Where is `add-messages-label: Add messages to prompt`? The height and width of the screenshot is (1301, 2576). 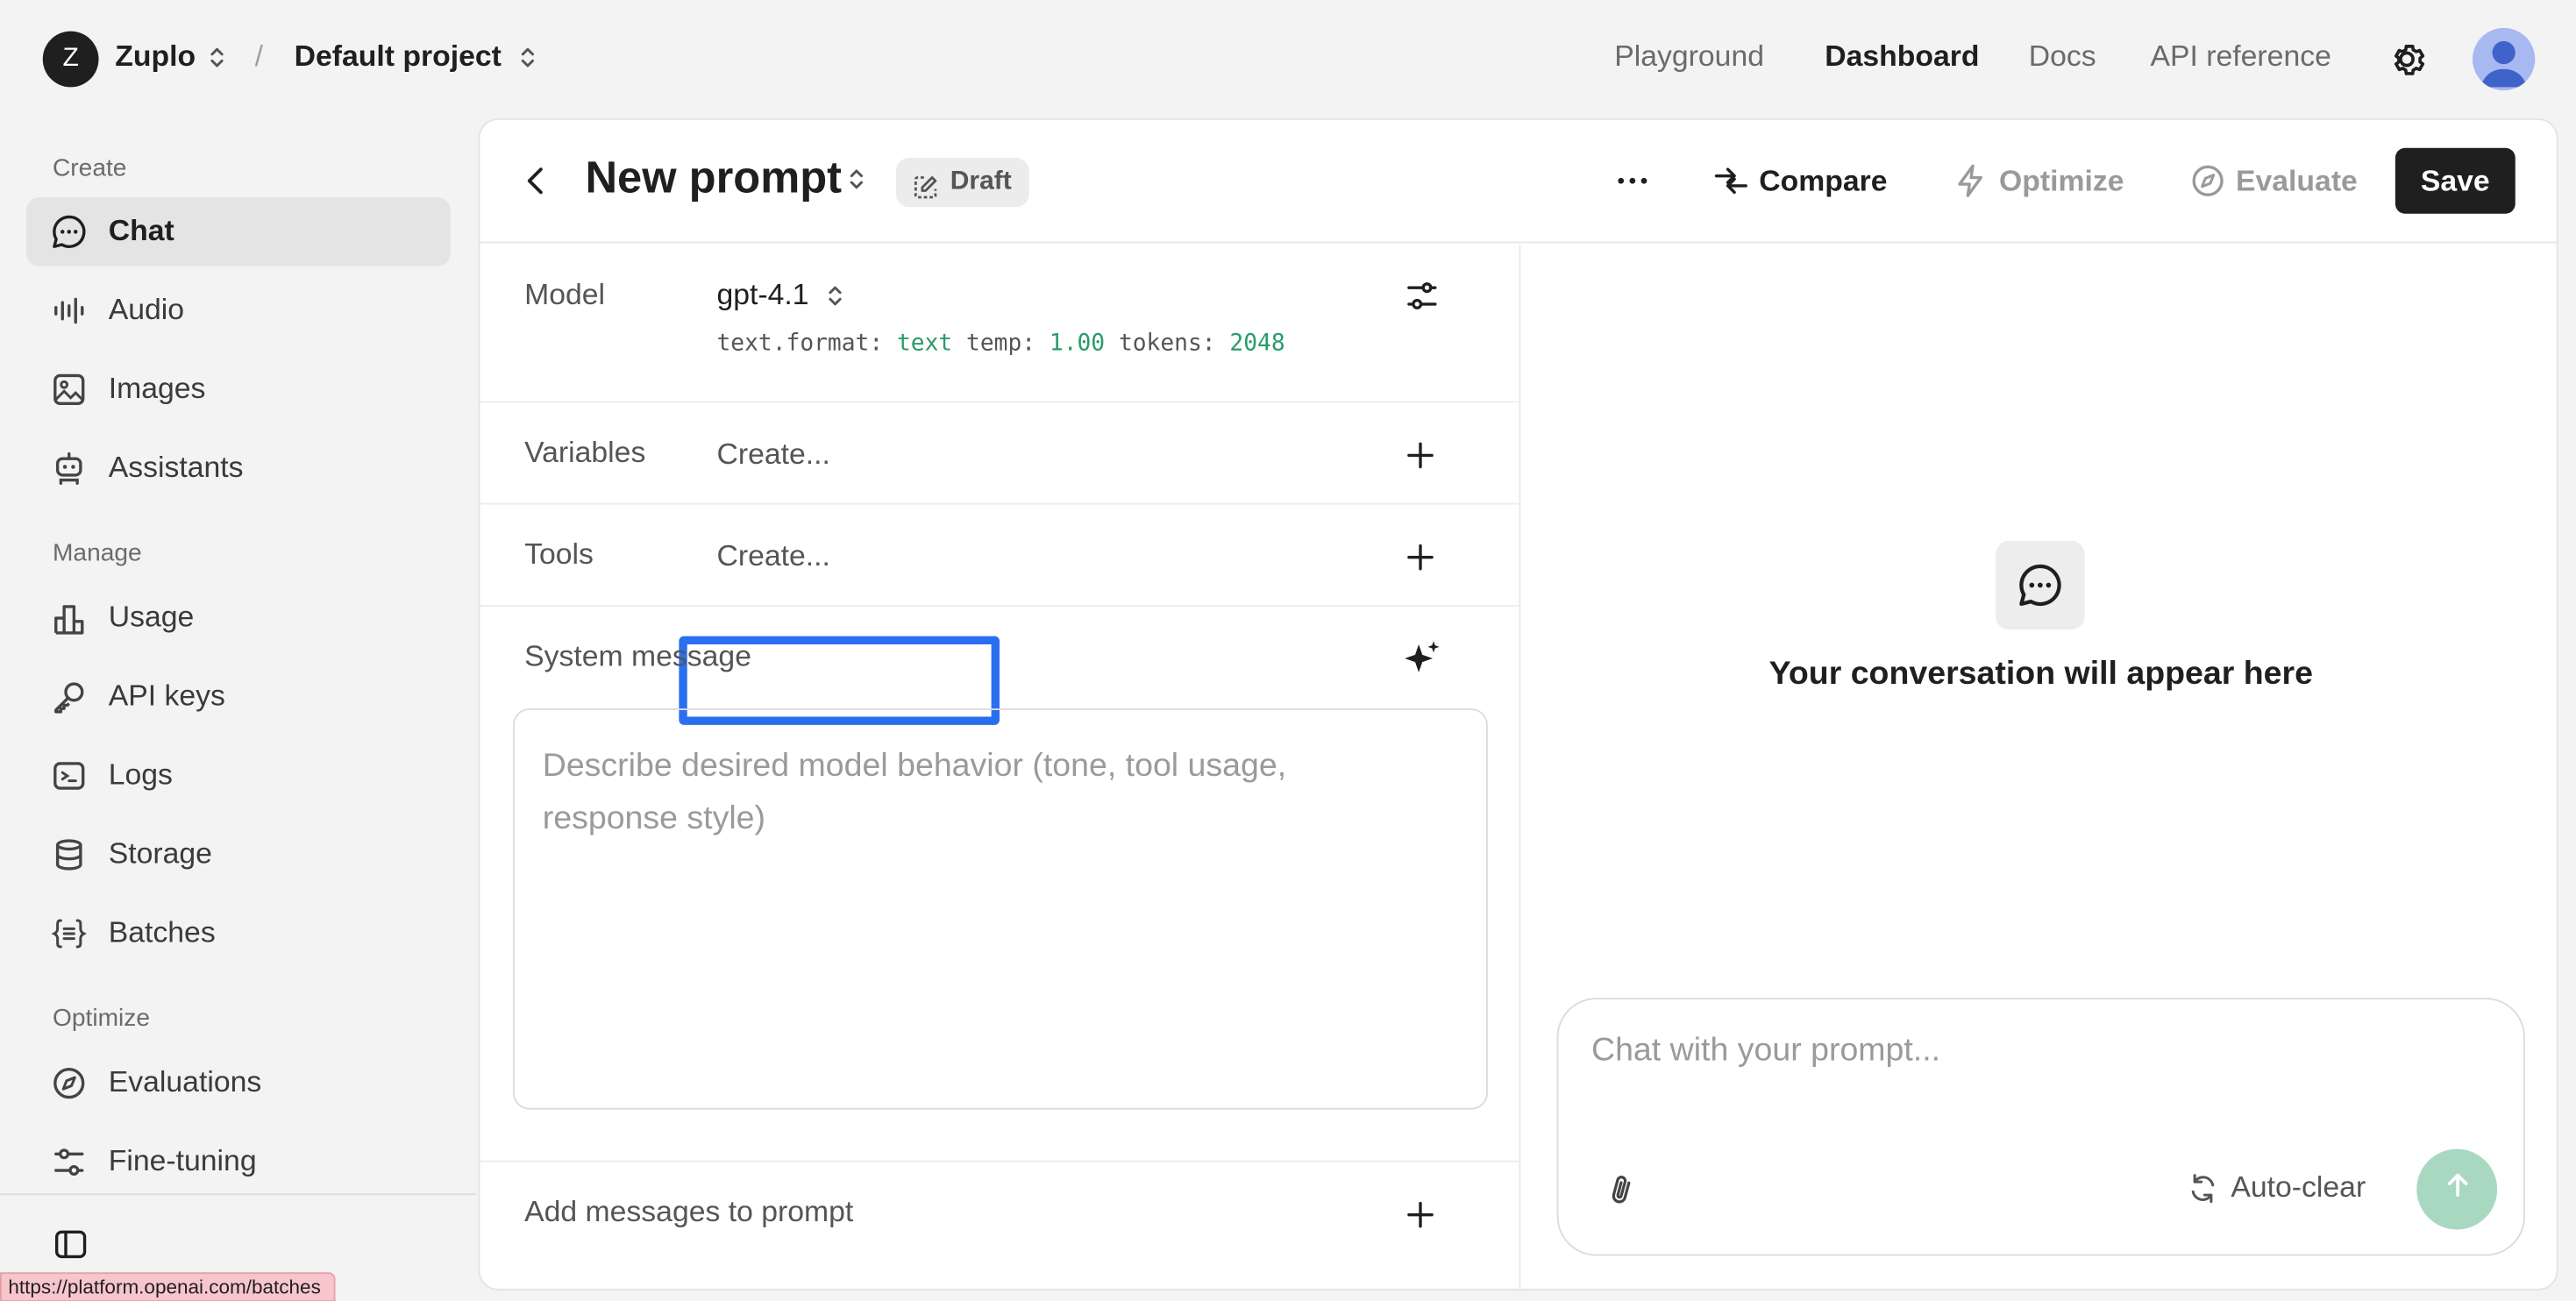
add-messages-label: Add messages to prompt is located at coordinates (689, 1211).